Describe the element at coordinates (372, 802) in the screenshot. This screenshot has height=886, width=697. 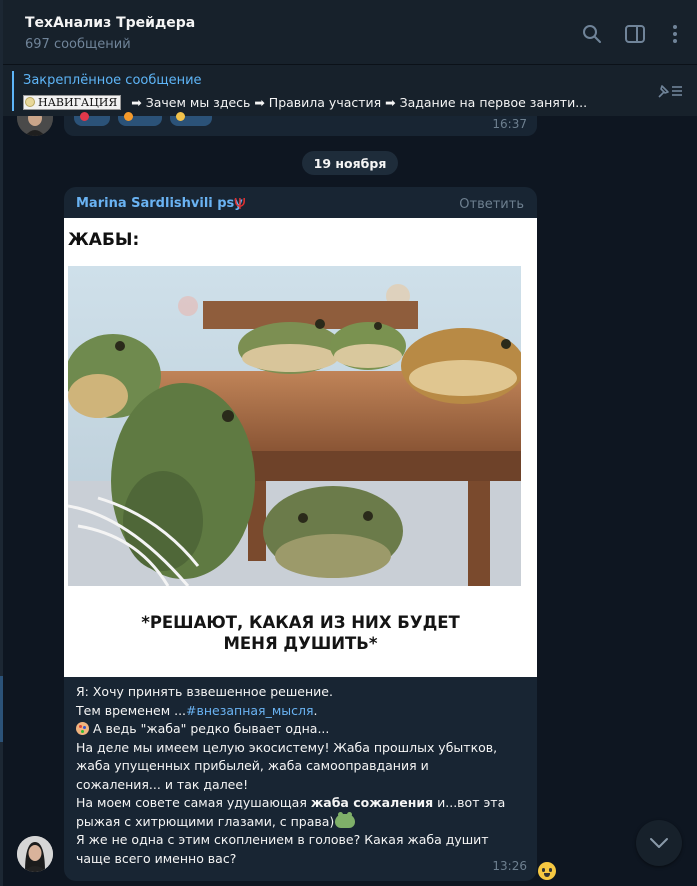
I see `bold-text: жаба сожаления` at that location.